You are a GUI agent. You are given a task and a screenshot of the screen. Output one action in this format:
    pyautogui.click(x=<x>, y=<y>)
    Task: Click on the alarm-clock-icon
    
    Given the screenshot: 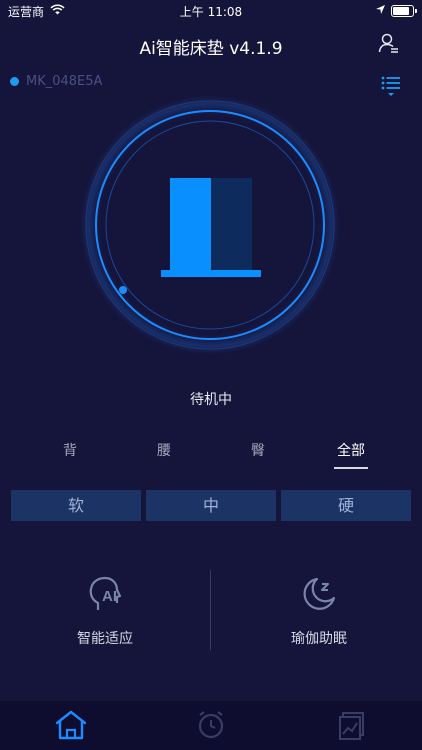 What is the action you would take?
    pyautogui.click(x=211, y=725)
    